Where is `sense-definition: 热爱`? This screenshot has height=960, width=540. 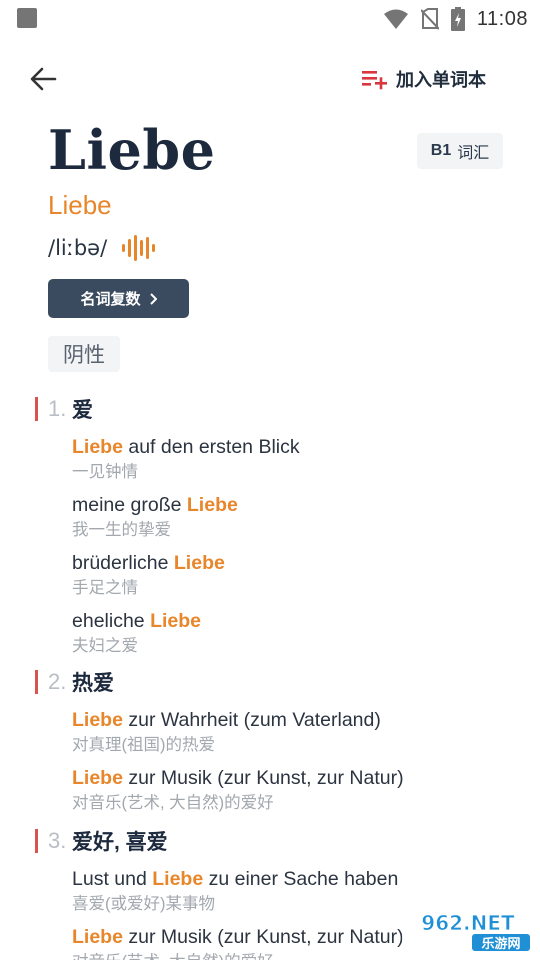 sense-definition: 热爱 is located at coordinates (93, 683).